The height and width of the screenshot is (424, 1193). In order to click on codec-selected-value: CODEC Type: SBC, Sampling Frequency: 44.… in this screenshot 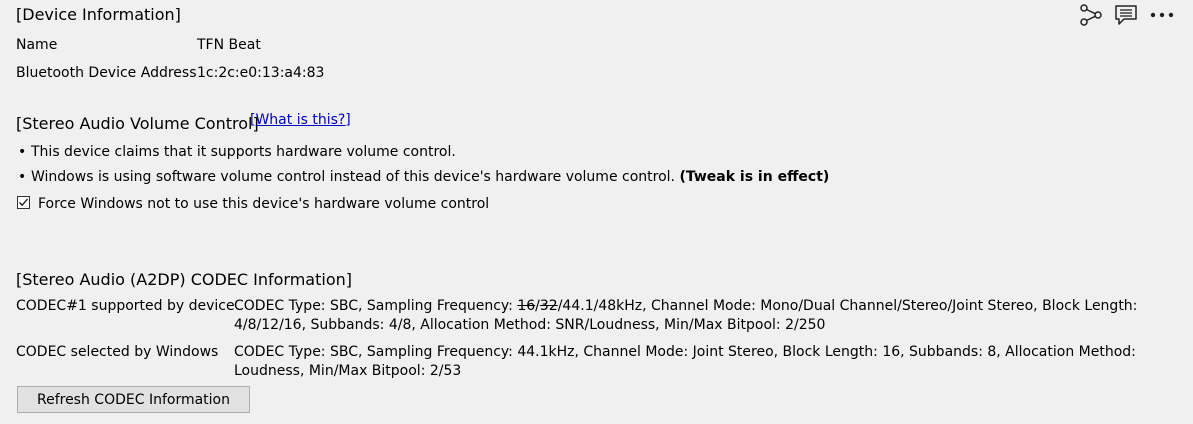, I will do `click(685, 361)`.